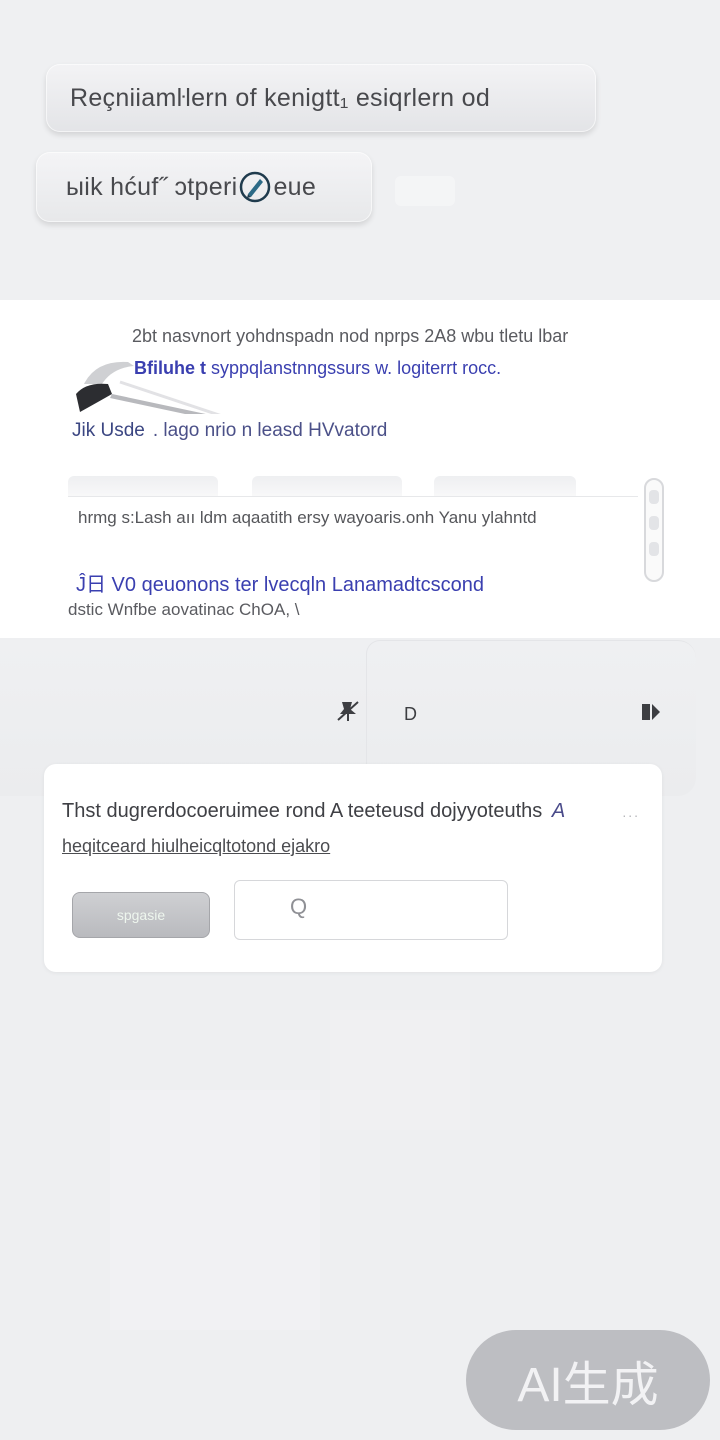 The height and width of the screenshot is (1440, 720). I want to click on result-meta-text: . lago nrio n leasd HVvatord, so click(270, 430).